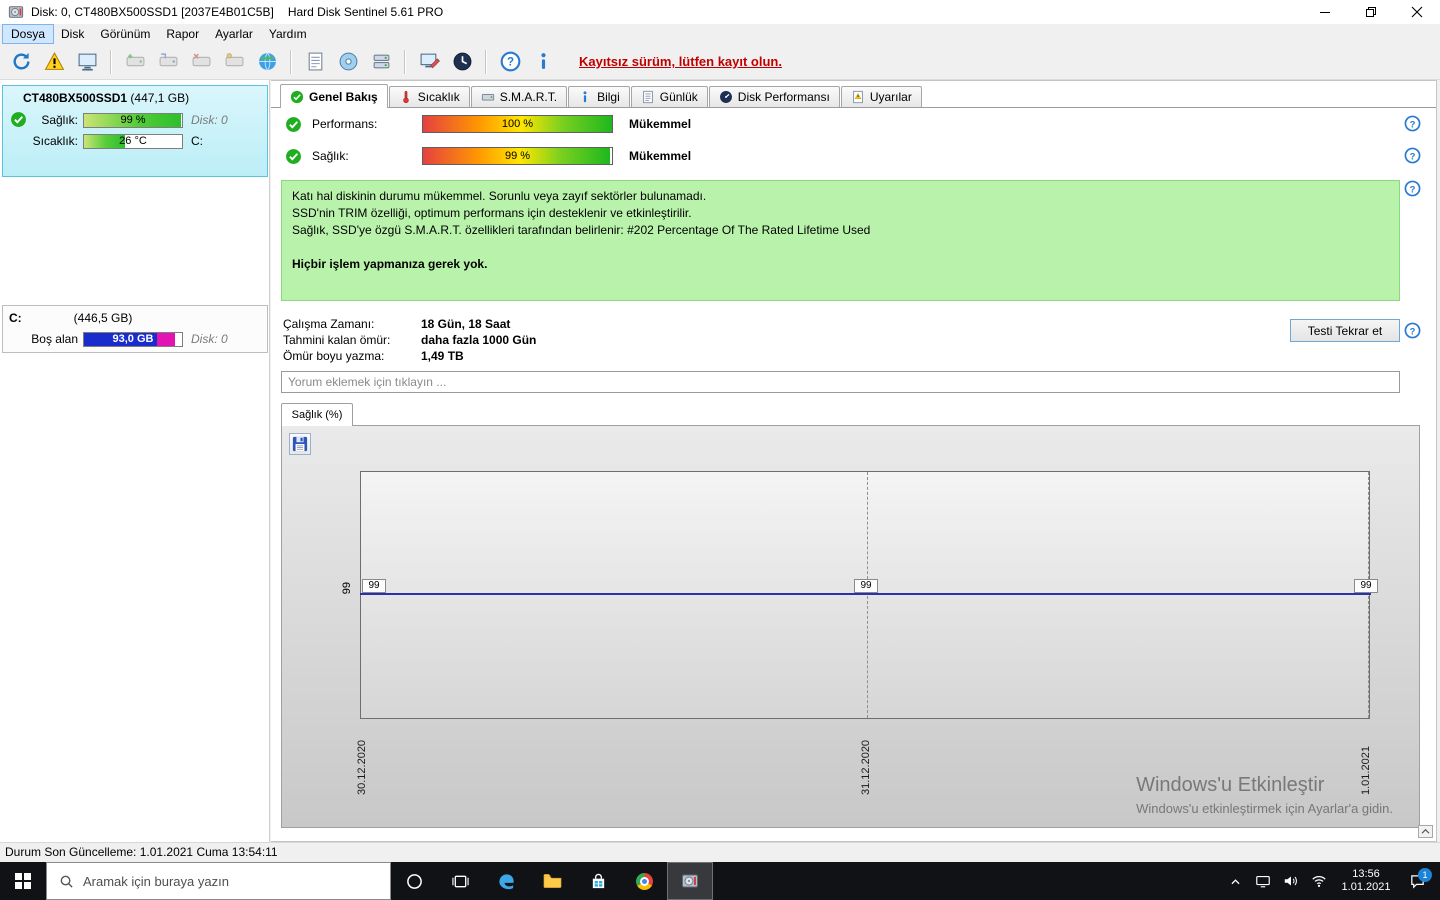 The height and width of the screenshot is (900, 1440). I want to click on hard-disk-sentinel-button, so click(690, 881).